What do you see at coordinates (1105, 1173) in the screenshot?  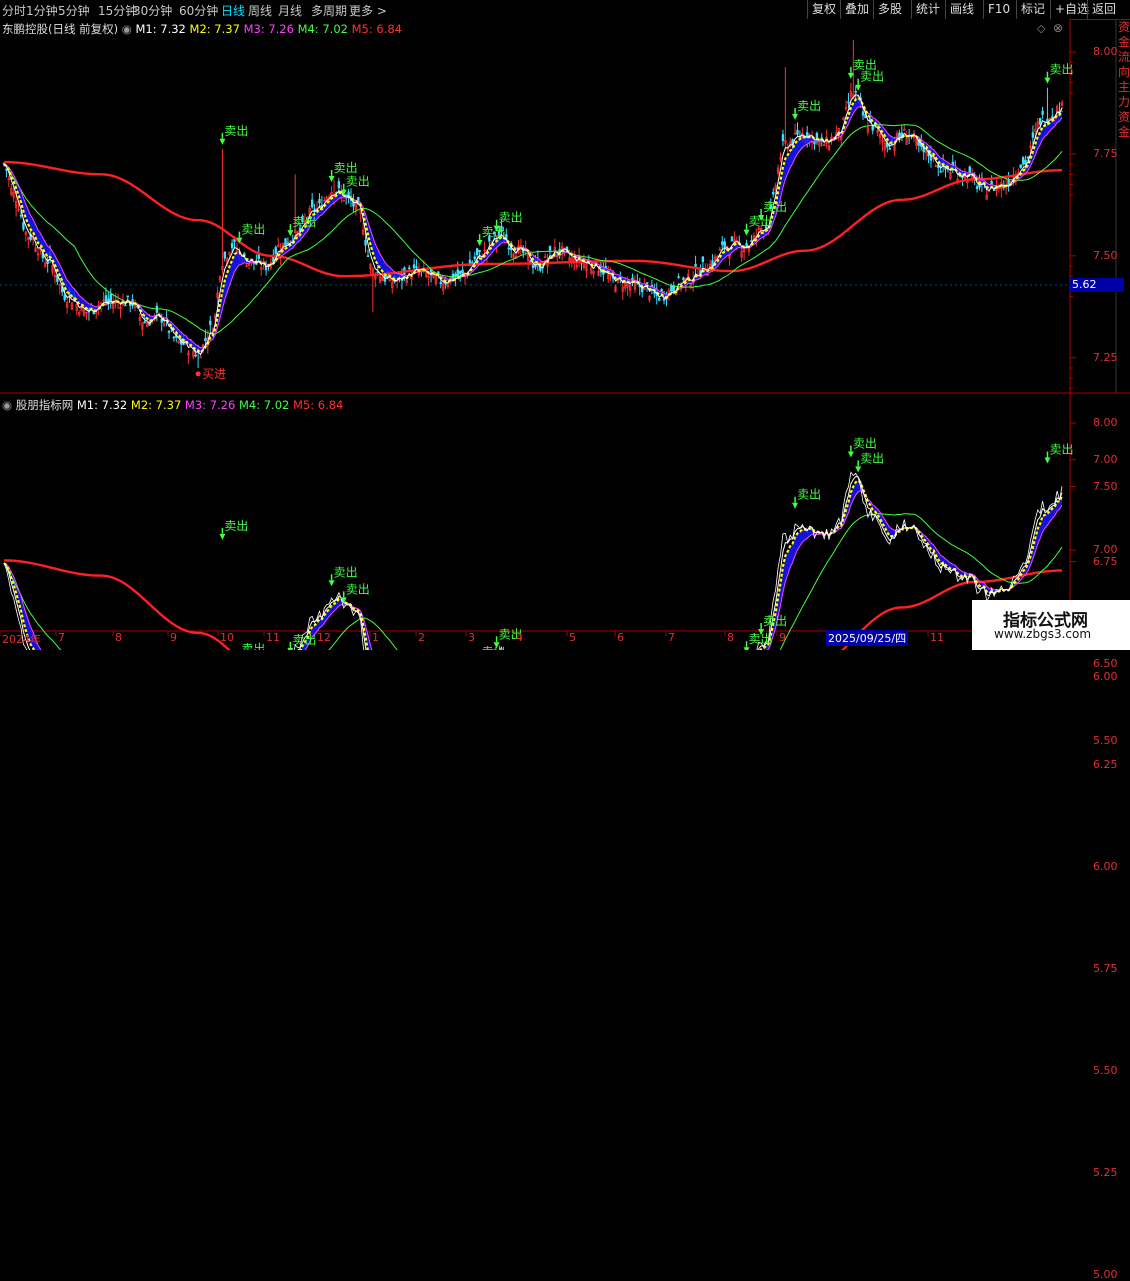 I see `y-tick-main: 5.25` at bounding box center [1105, 1173].